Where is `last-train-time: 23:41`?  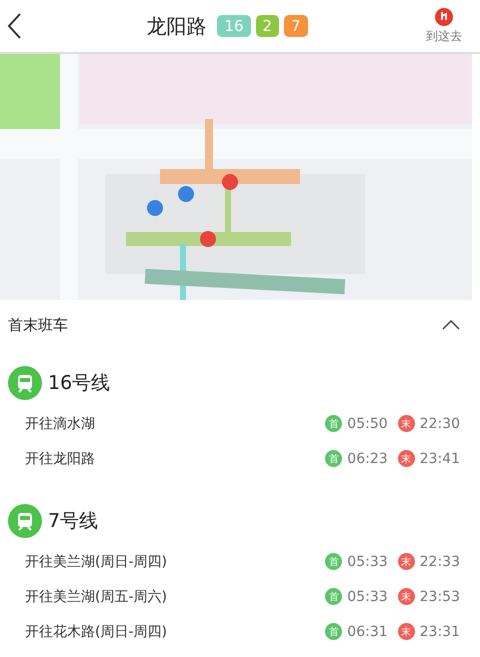 last-train-time: 23:41 is located at coordinates (440, 458).